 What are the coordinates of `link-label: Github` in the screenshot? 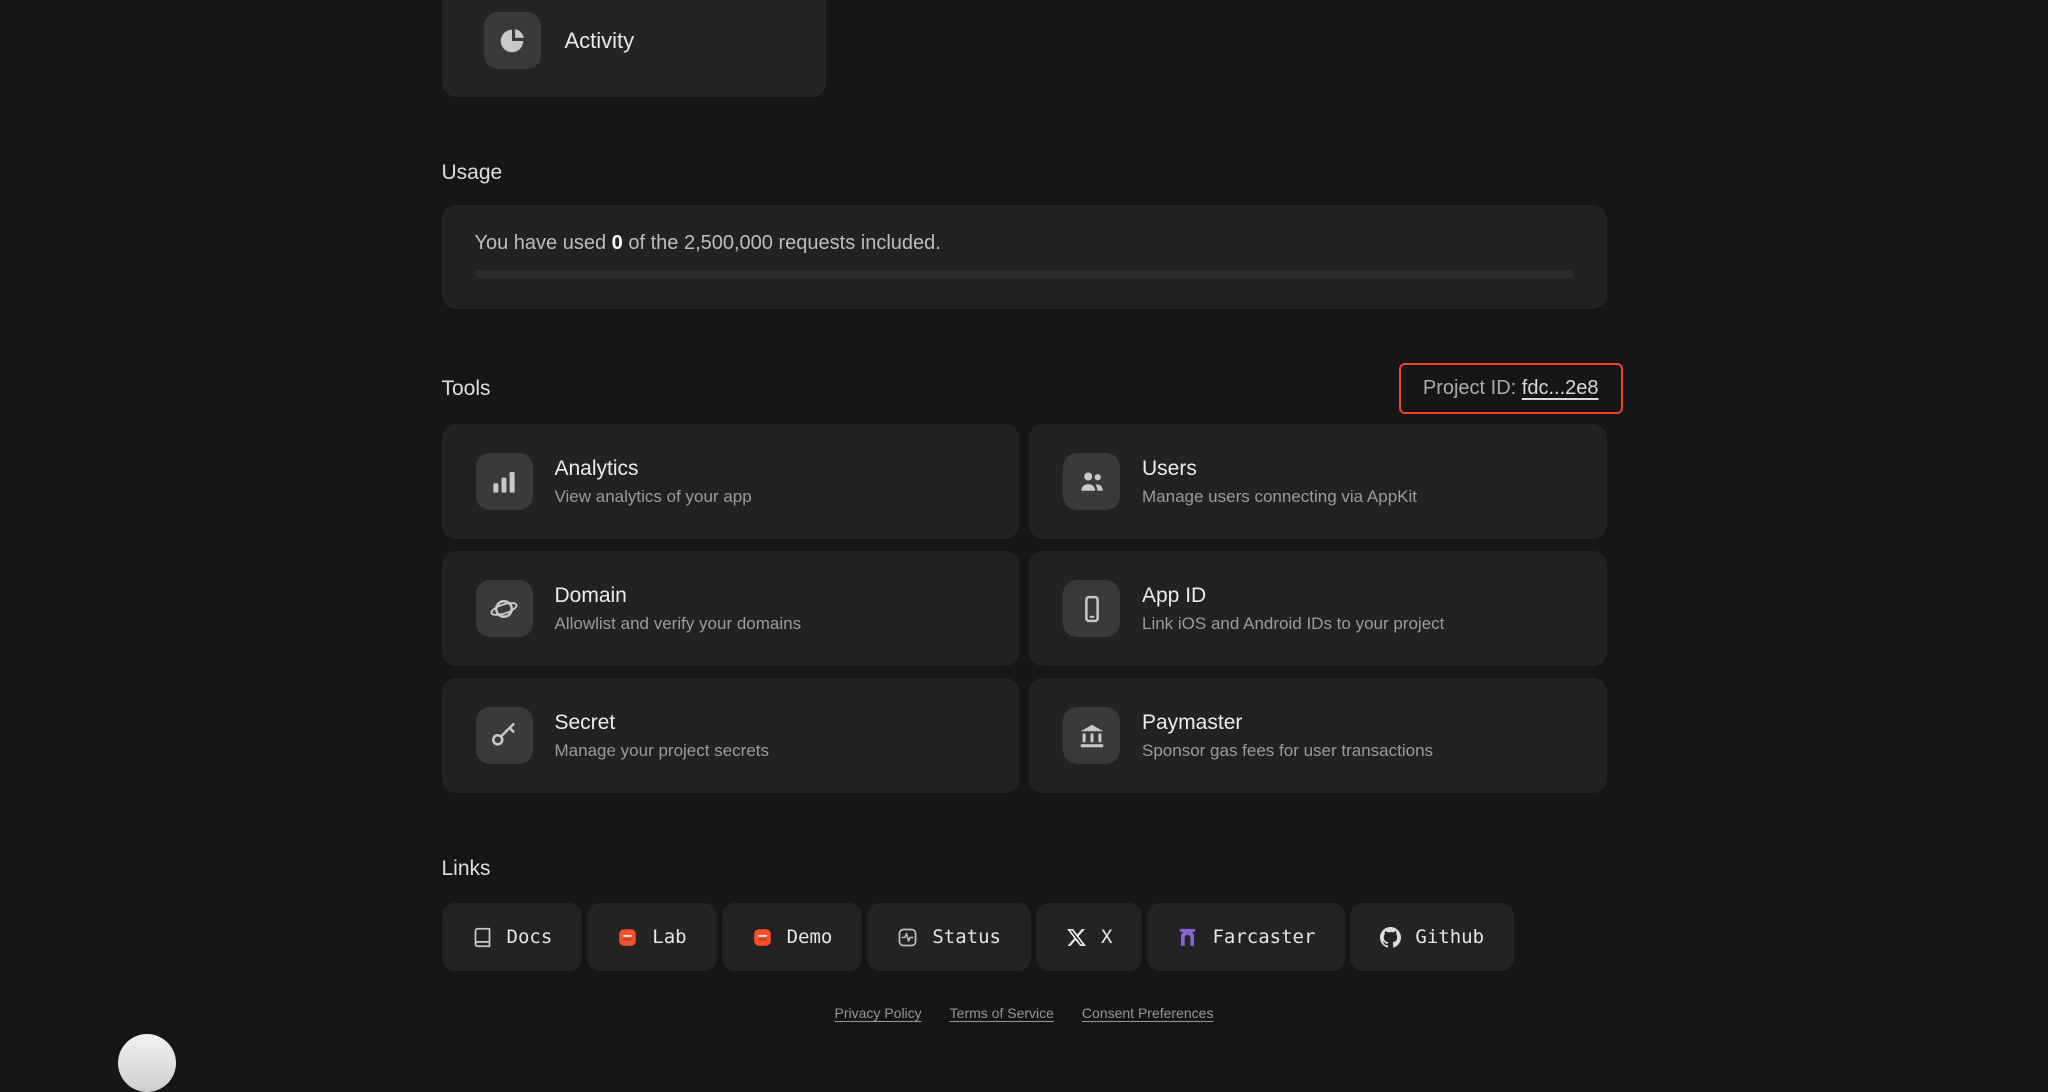 It's located at (1450, 937).